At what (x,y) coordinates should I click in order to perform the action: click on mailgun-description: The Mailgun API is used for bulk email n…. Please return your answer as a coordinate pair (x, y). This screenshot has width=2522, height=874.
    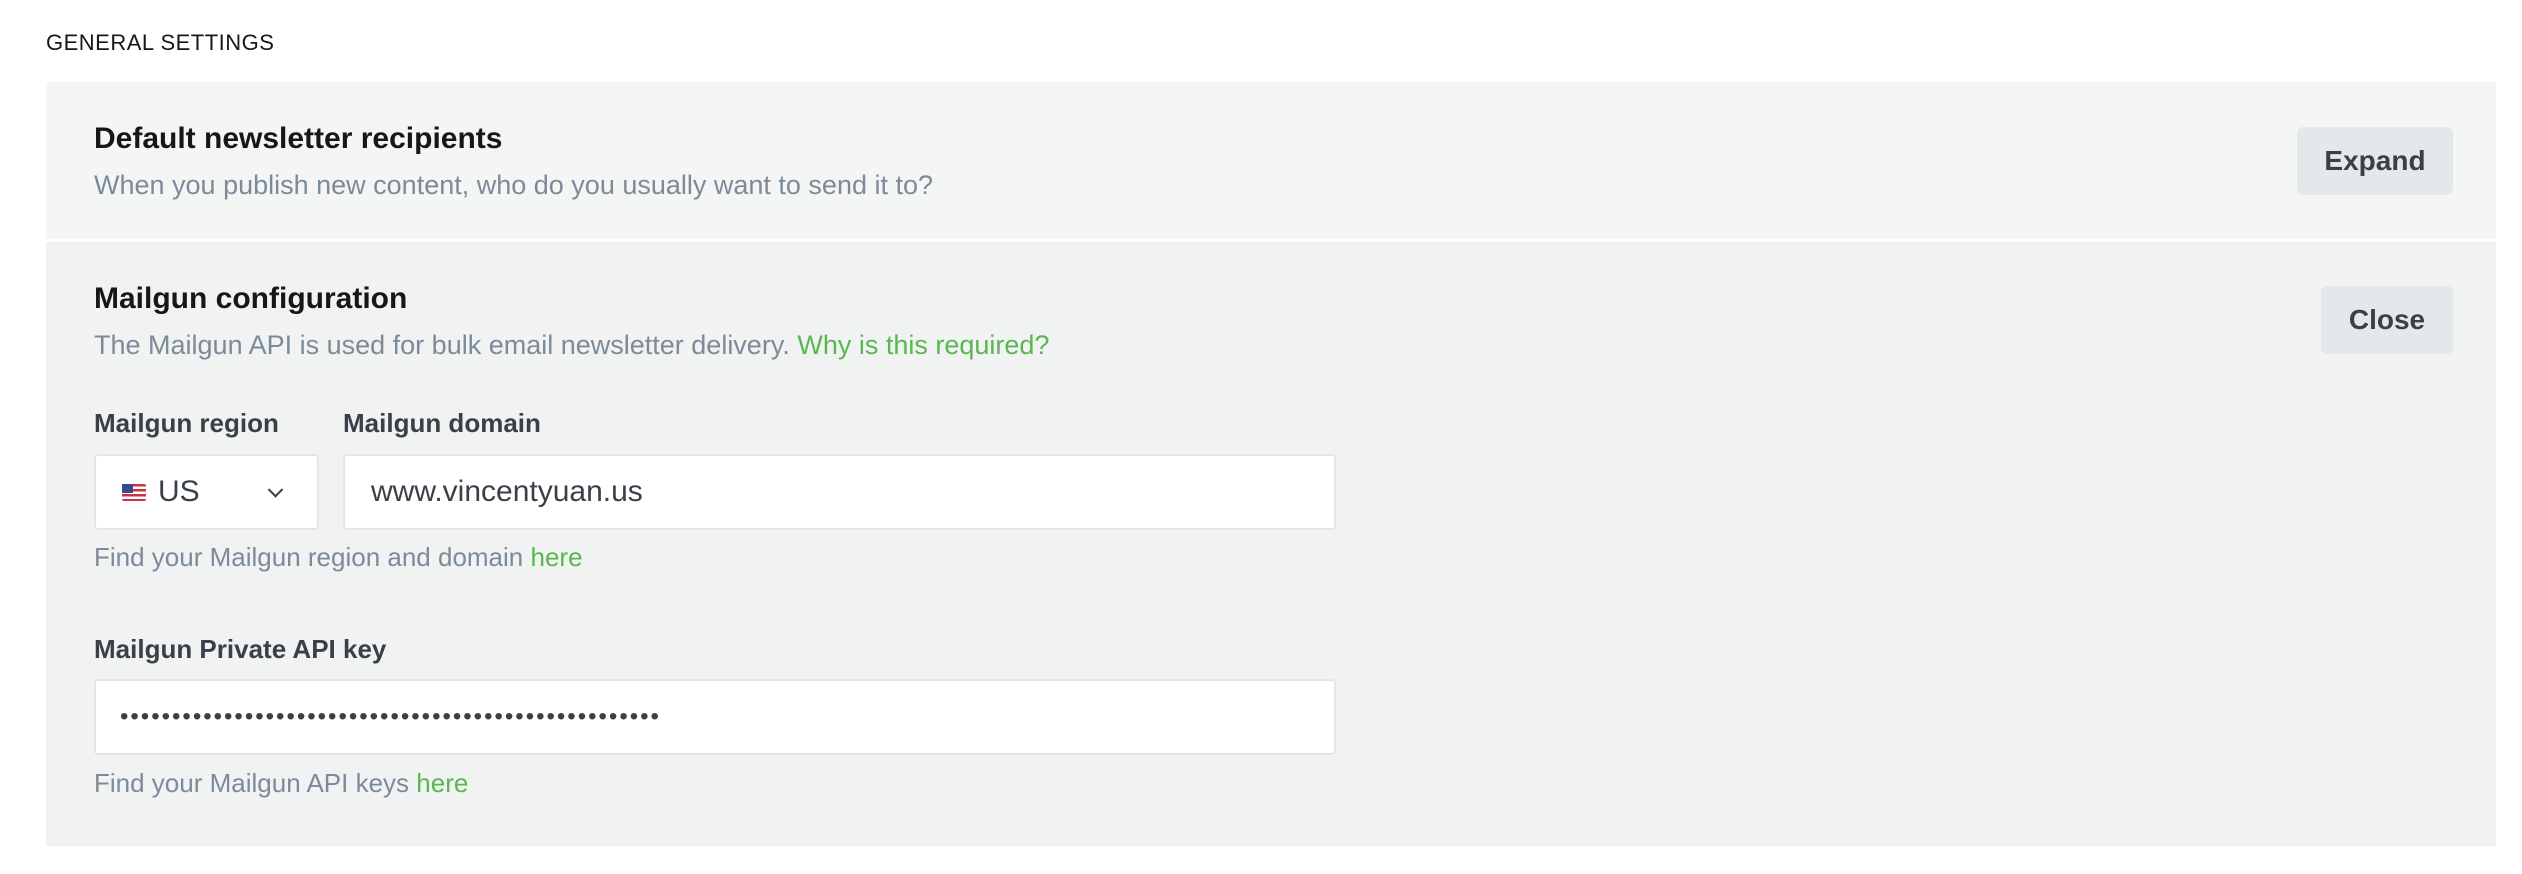
    Looking at the image, I should click on (571, 345).